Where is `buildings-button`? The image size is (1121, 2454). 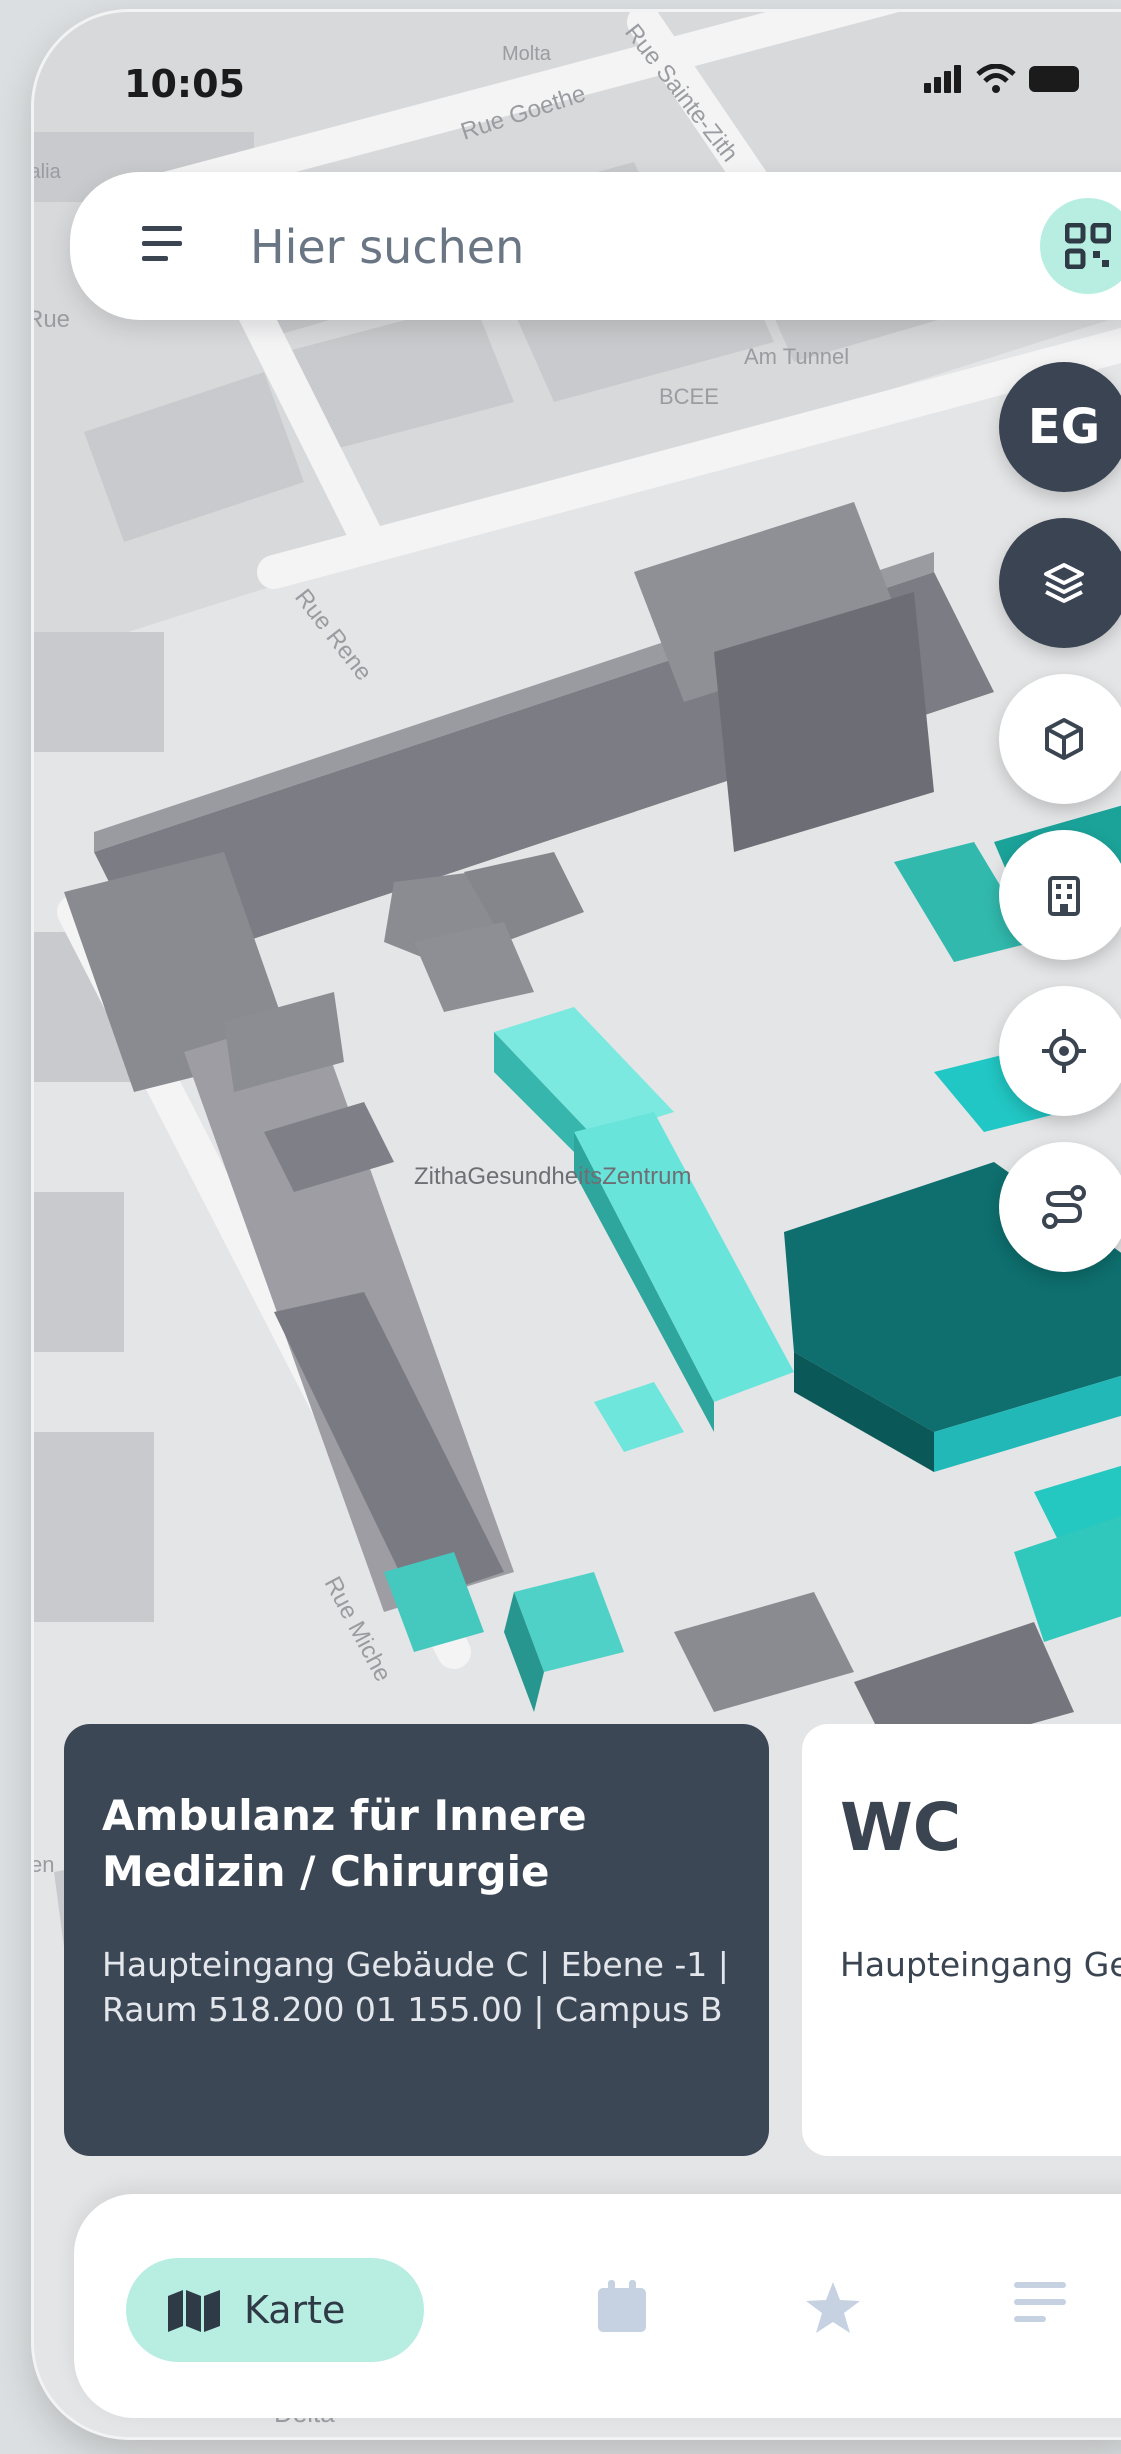
buildings-button is located at coordinates (1060, 895).